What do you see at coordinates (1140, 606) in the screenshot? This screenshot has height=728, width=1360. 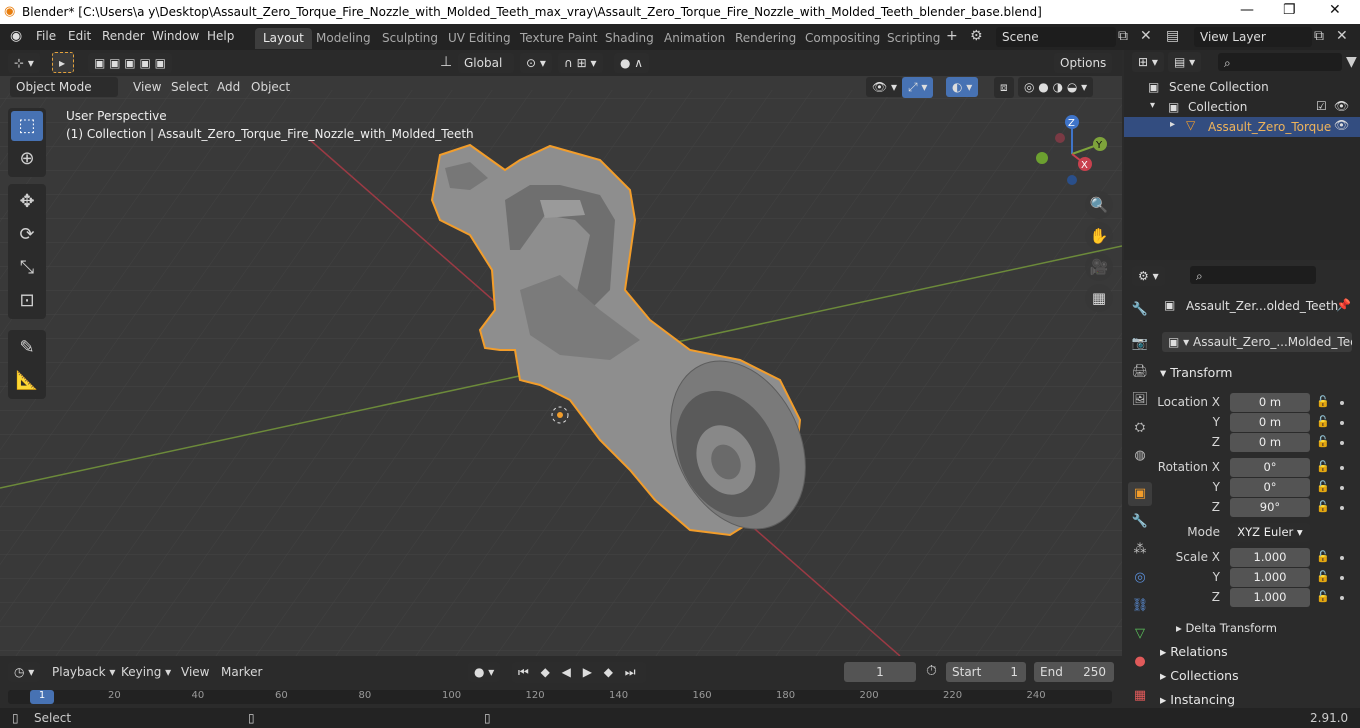 I see `constraints-tab-icon: ⛓` at bounding box center [1140, 606].